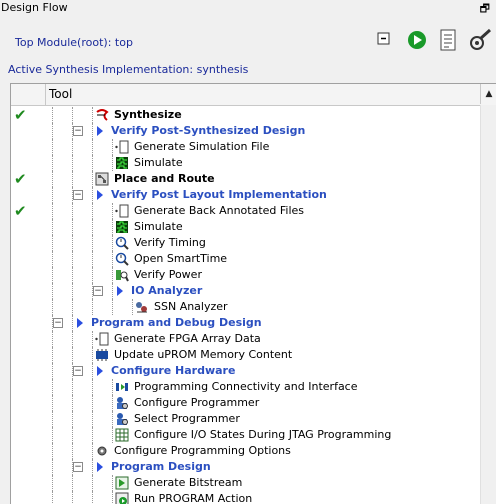 The width and height of the screenshot is (496, 504). What do you see at coordinates (176, 322) in the screenshot?
I see `tree-item-label: Program and Debug Design` at bounding box center [176, 322].